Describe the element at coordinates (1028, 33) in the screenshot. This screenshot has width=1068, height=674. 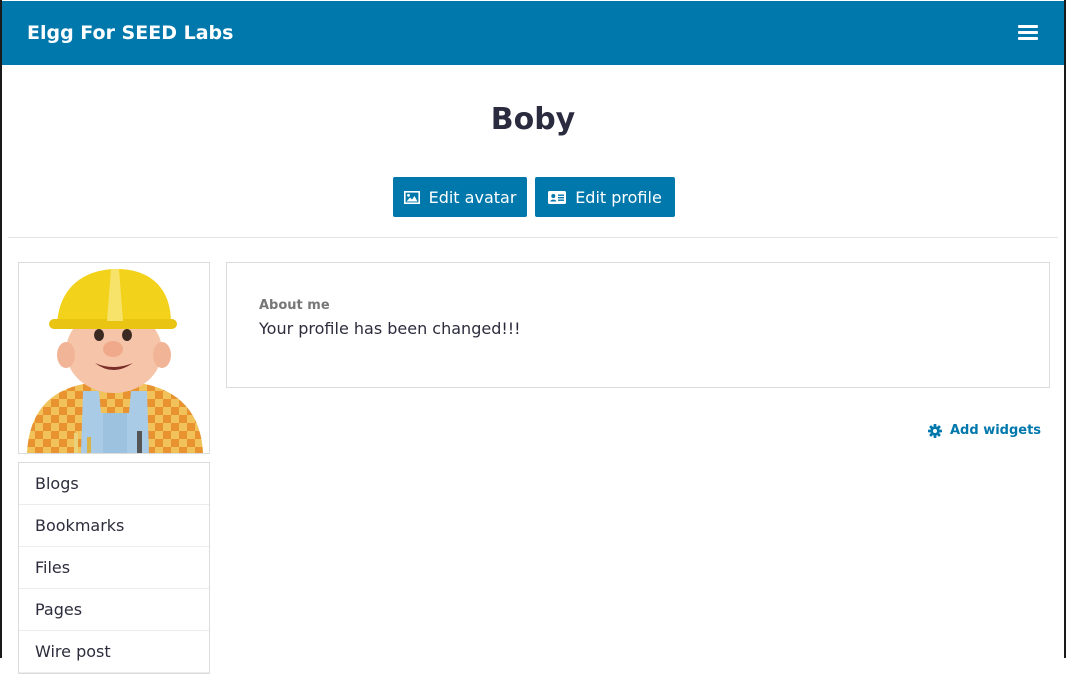
I see `hamburger-icon` at that location.